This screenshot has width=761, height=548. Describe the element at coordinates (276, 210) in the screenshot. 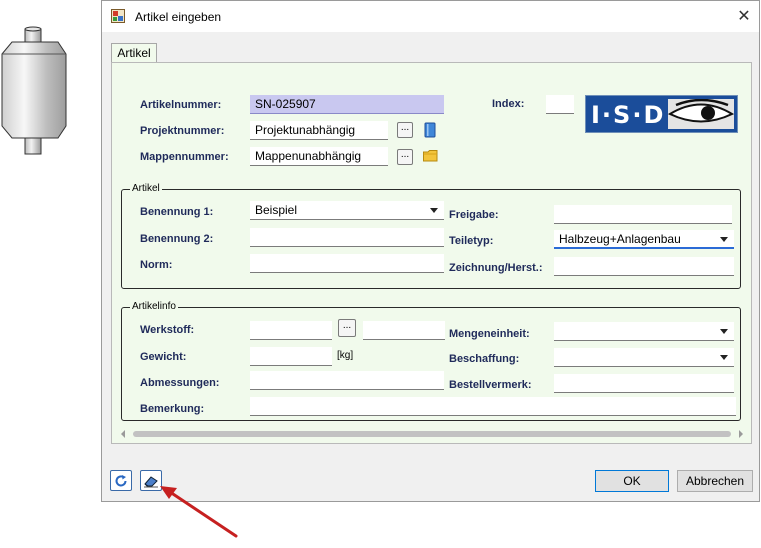

I see `benennung1-value: Beispiel` at that location.